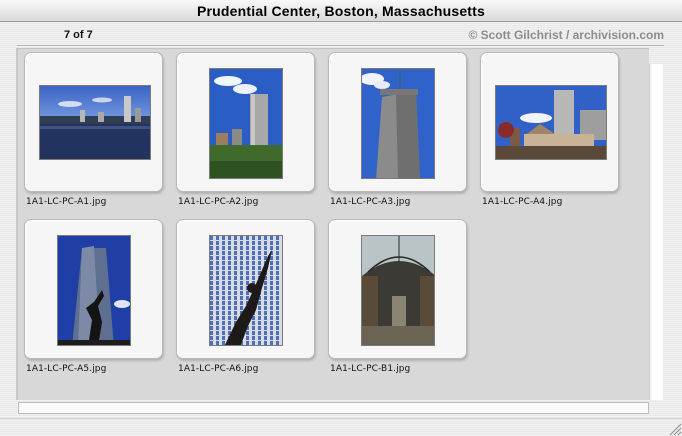 The width and height of the screenshot is (682, 436). What do you see at coordinates (78, 35) in the screenshot?
I see `image-count: 7 of 7` at bounding box center [78, 35].